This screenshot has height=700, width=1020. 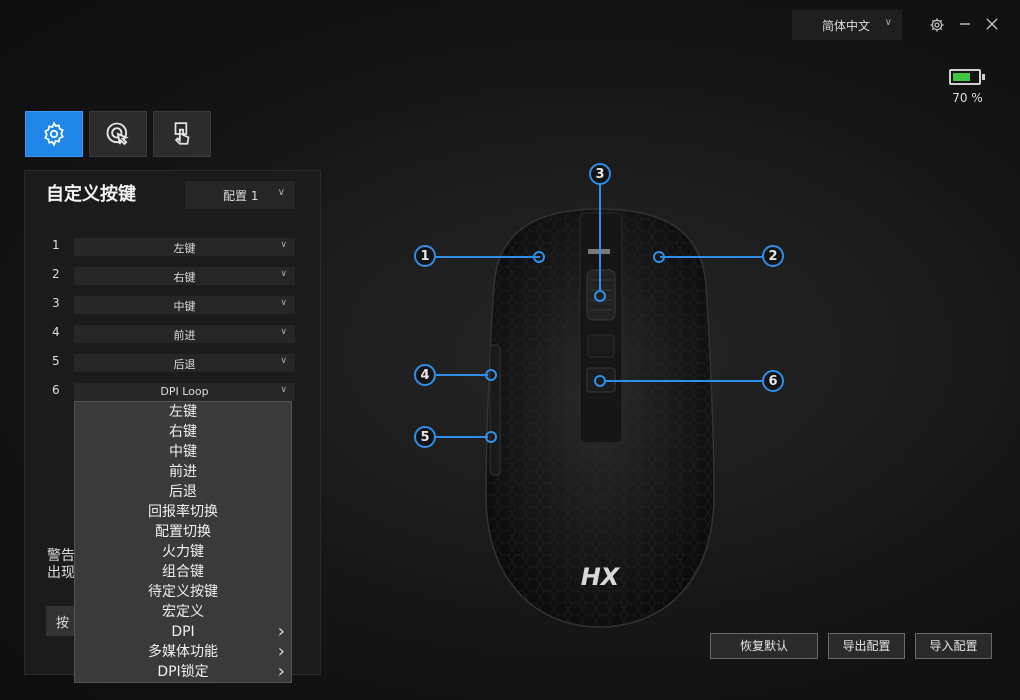 I want to click on dropdown-item-label: 后退, so click(x=183, y=492).